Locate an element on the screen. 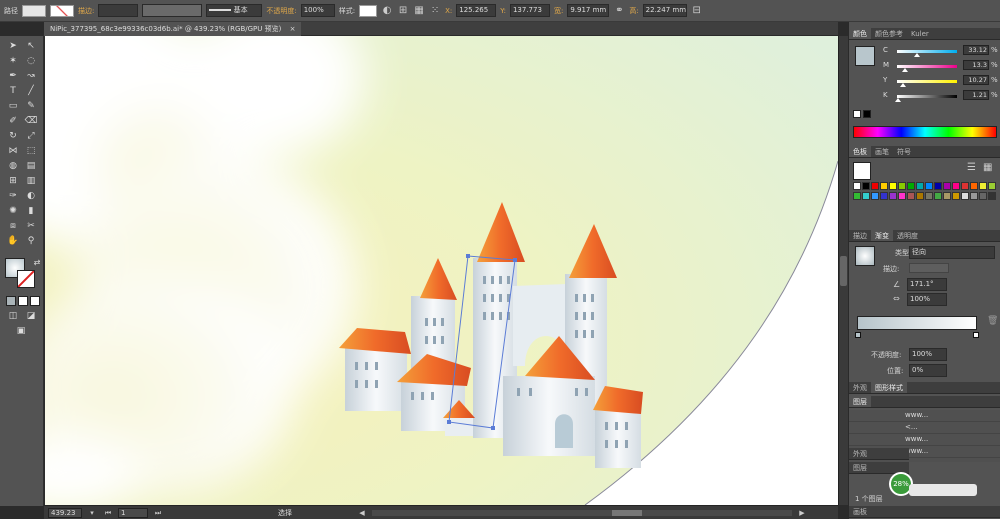 The height and width of the screenshot is (519, 1000). line-tool-icon: ╱ is located at coordinates (31, 91).